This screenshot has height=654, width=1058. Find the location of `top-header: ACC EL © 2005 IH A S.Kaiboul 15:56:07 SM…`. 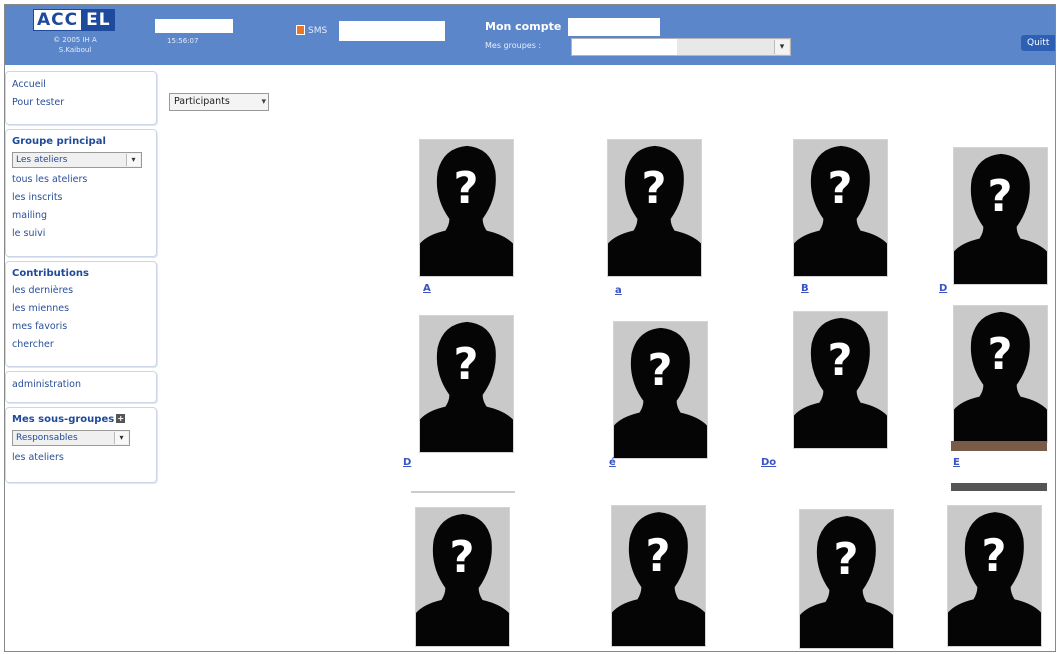

top-header: ACC EL © 2005 IH A S.Kaiboul 15:56:07 SM… is located at coordinates (530, 35).